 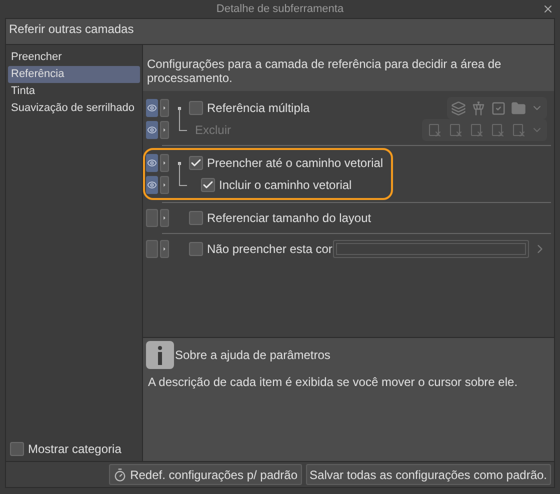 I want to click on option-label: Não preencher esta cor, so click(x=269, y=249).